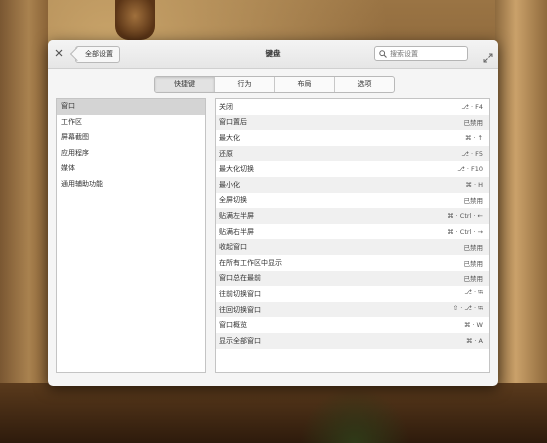 The width and height of the screenshot is (547, 443). I want to click on shortcut-keys: ⌘ · W, so click(473, 325).